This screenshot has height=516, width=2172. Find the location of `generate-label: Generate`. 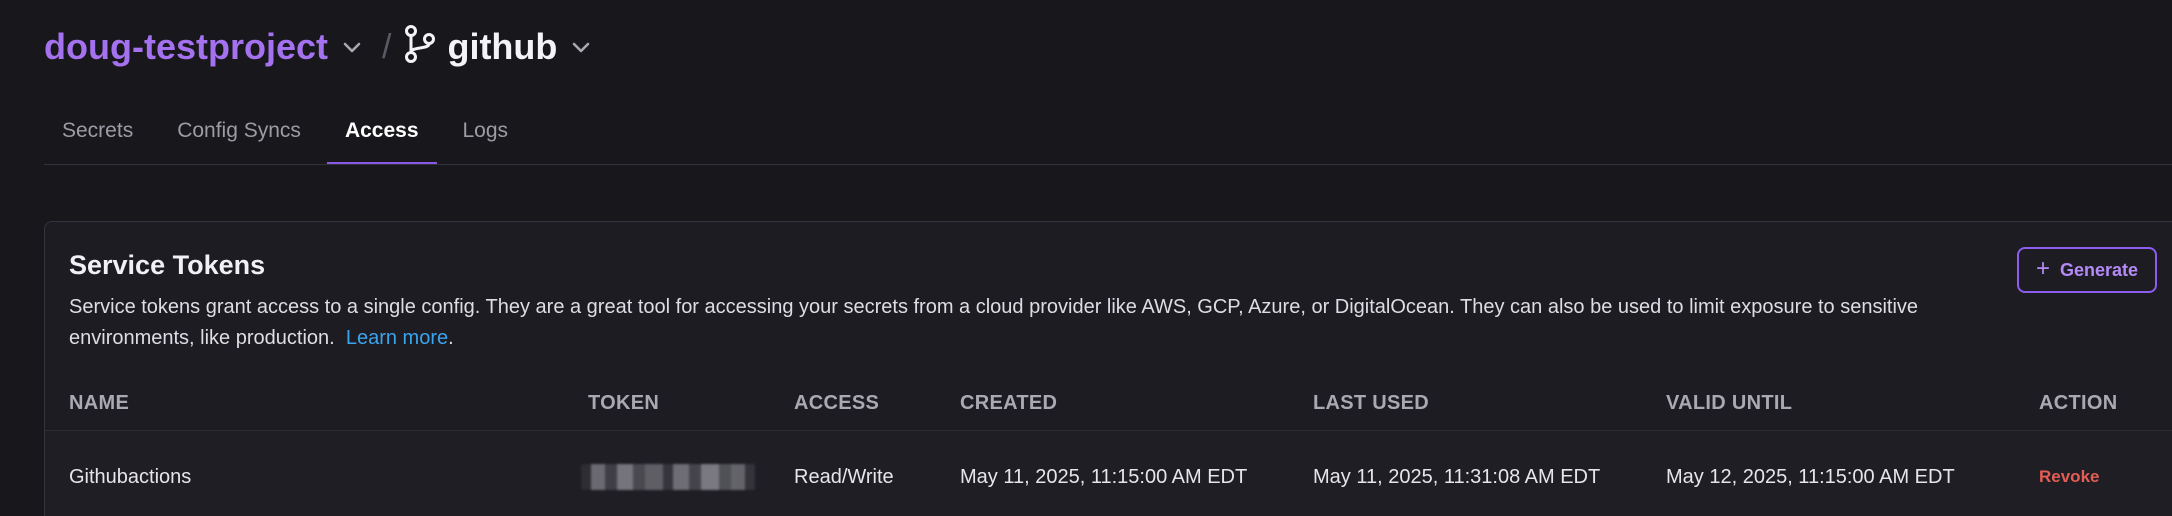

generate-label: Generate is located at coordinates (2099, 269).